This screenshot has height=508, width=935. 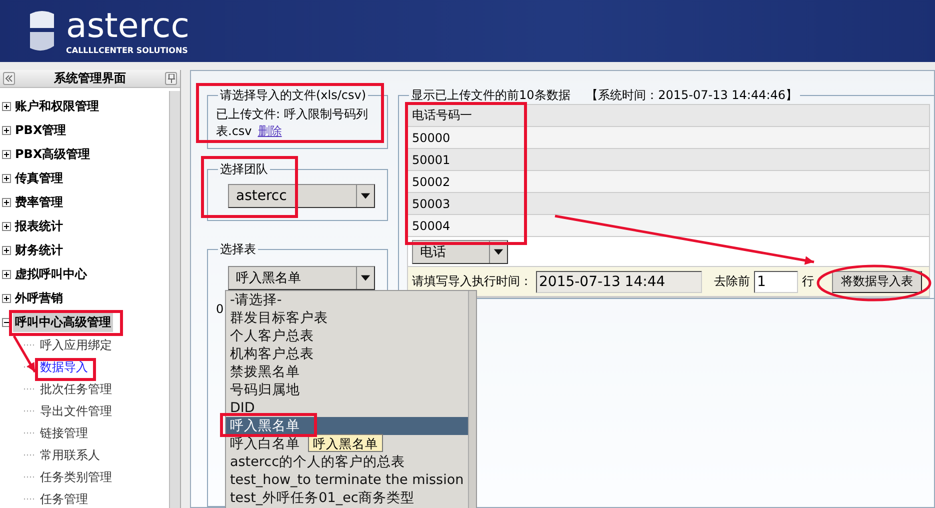 What do you see at coordinates (39, 298) in the screenshot?
I see `menu-item: 外呼营销` at bounding box center [39, 298].